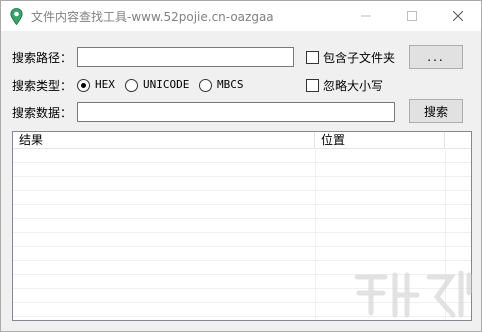 The width and height of the screenshot is (482, 332). I want to click on window-title: 文件内容查找工具-www.52pojie.cn-oazgaa, so click(152, 17).